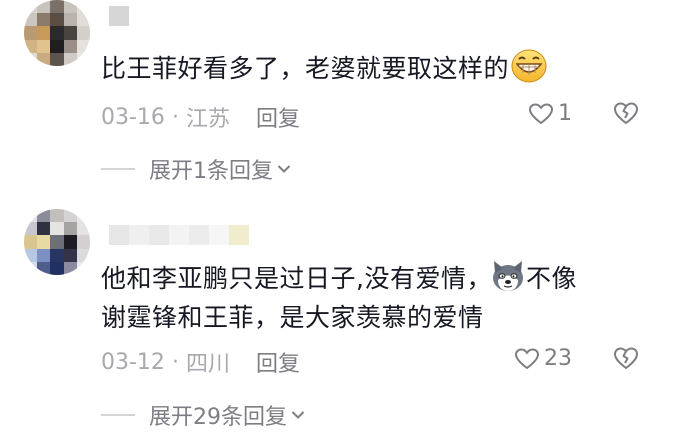 The width and height of the screenshot is (676, 432). What do you see at coordinates (339, 277) in the screenshot?
I see `comment-text-line-1: 他和李亚鹏只是过日子,没有爱情， 不像` at bounding box center [339, 277].